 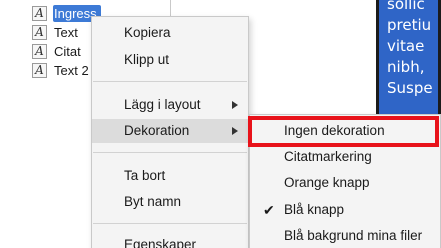 I want to click on menu-item-add-to-layout: Lägg i layout, so click(x=170, y=105).